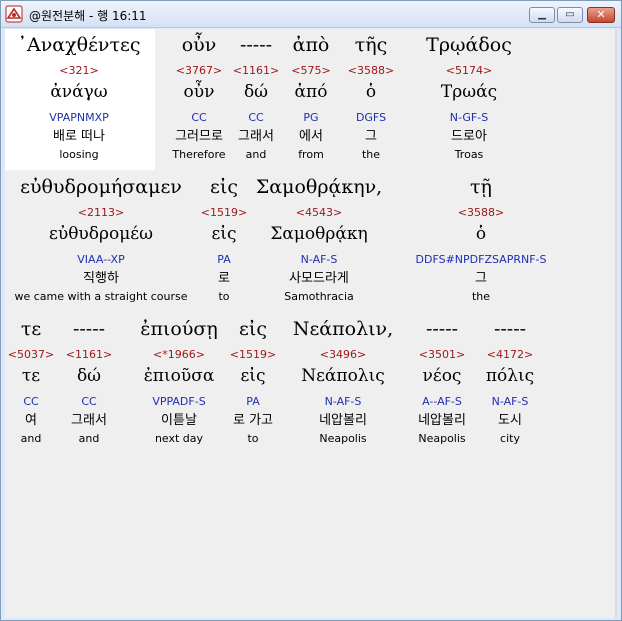 Image resolution: width=622 pixels, height=621 pixels. I want to click on panel-edge, so click(616, 323).